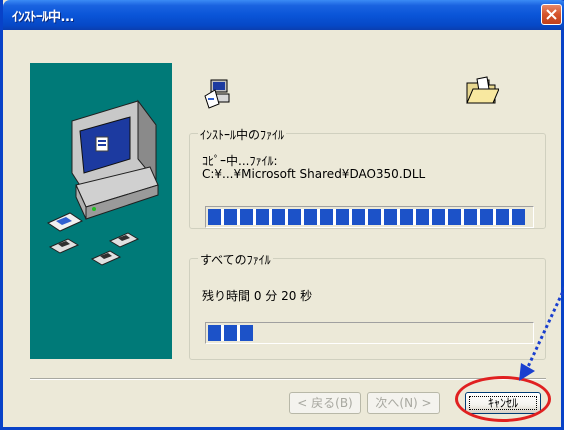 The height and width of the screenshot is (430, 564). I want to click on current-file-path: C:¥...¥Microsoft Shared¥DAO350.DLL, so click(314, 174).